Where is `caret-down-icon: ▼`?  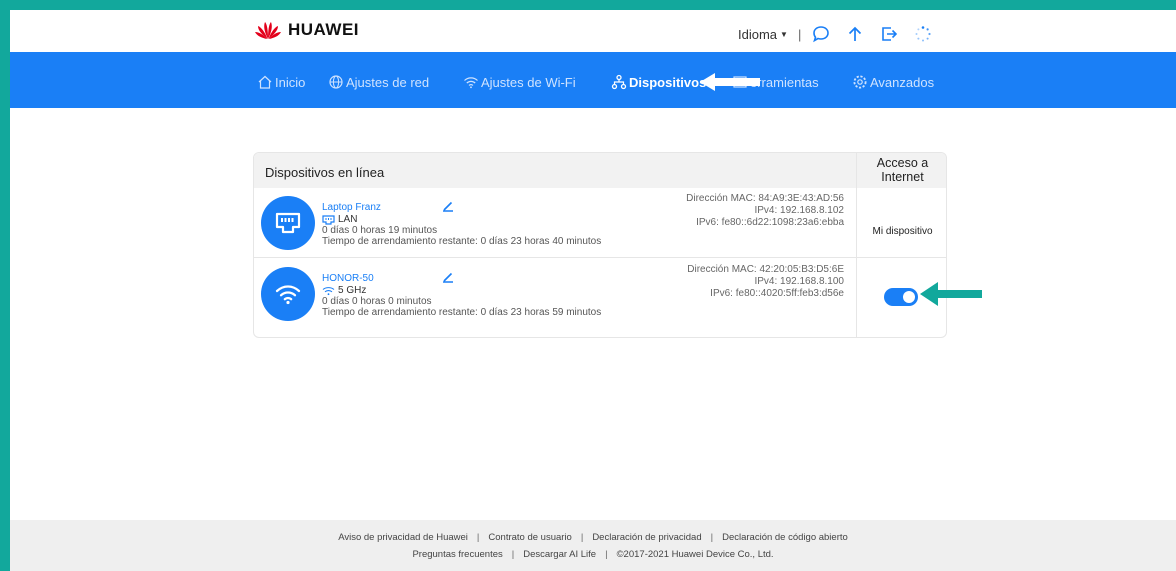 caret-down-icon: ▼ is located at coordinates (784, 34).